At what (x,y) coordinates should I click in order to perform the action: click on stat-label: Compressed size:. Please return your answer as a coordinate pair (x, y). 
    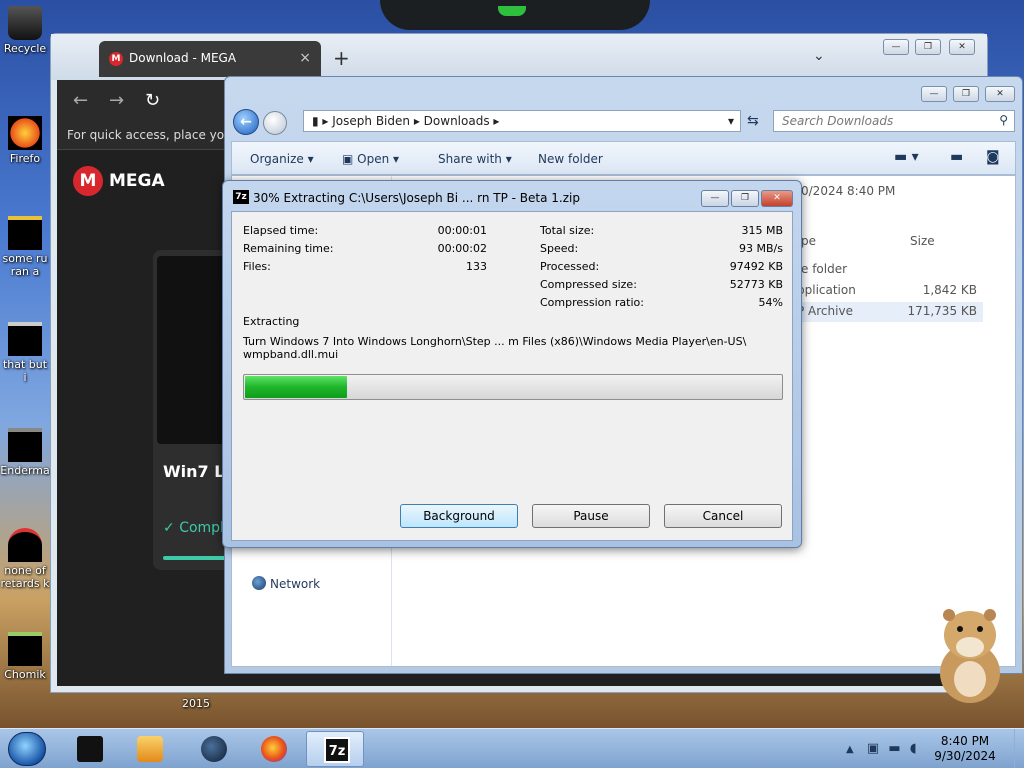
    Looking at the image, I should click on (588, 284).